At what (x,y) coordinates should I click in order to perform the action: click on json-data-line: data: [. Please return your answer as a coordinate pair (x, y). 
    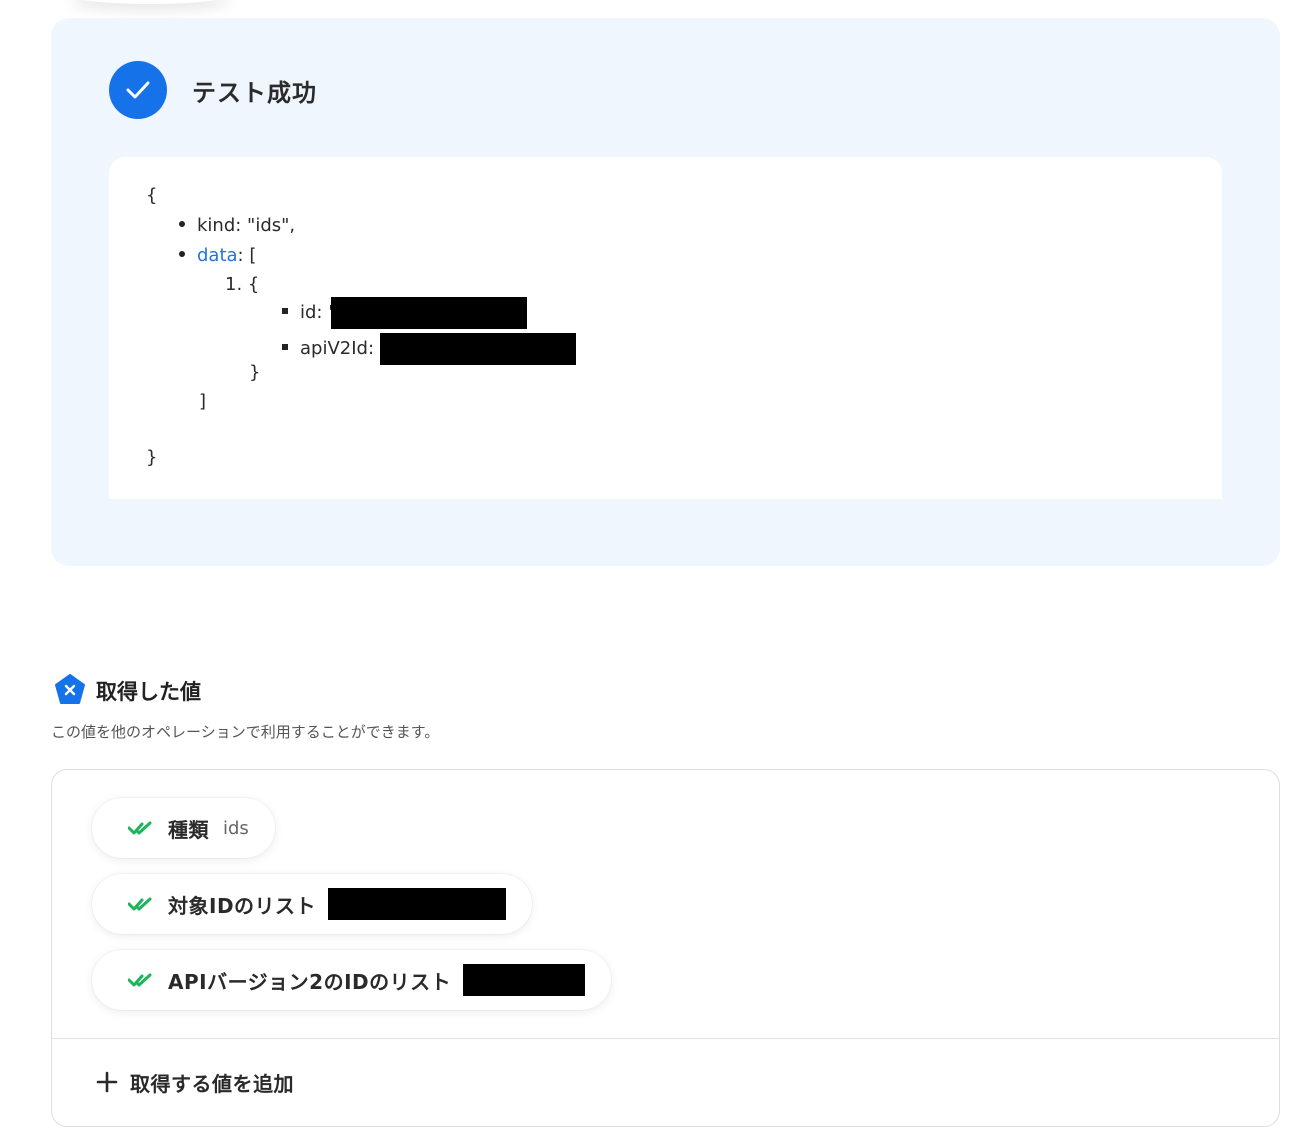
    Looking at the image, I should click on (217, 256).